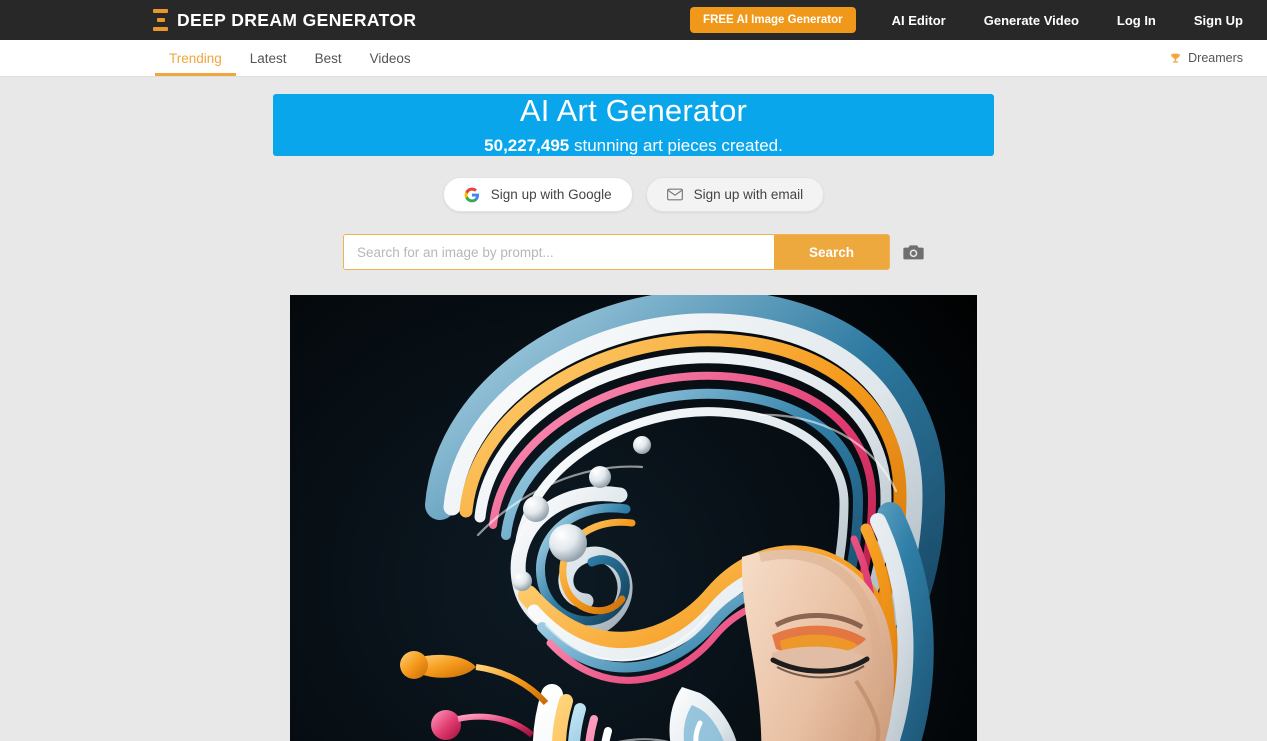  I want to click on category-tabs: Trending Latest Best Videos, so click(290, 58).